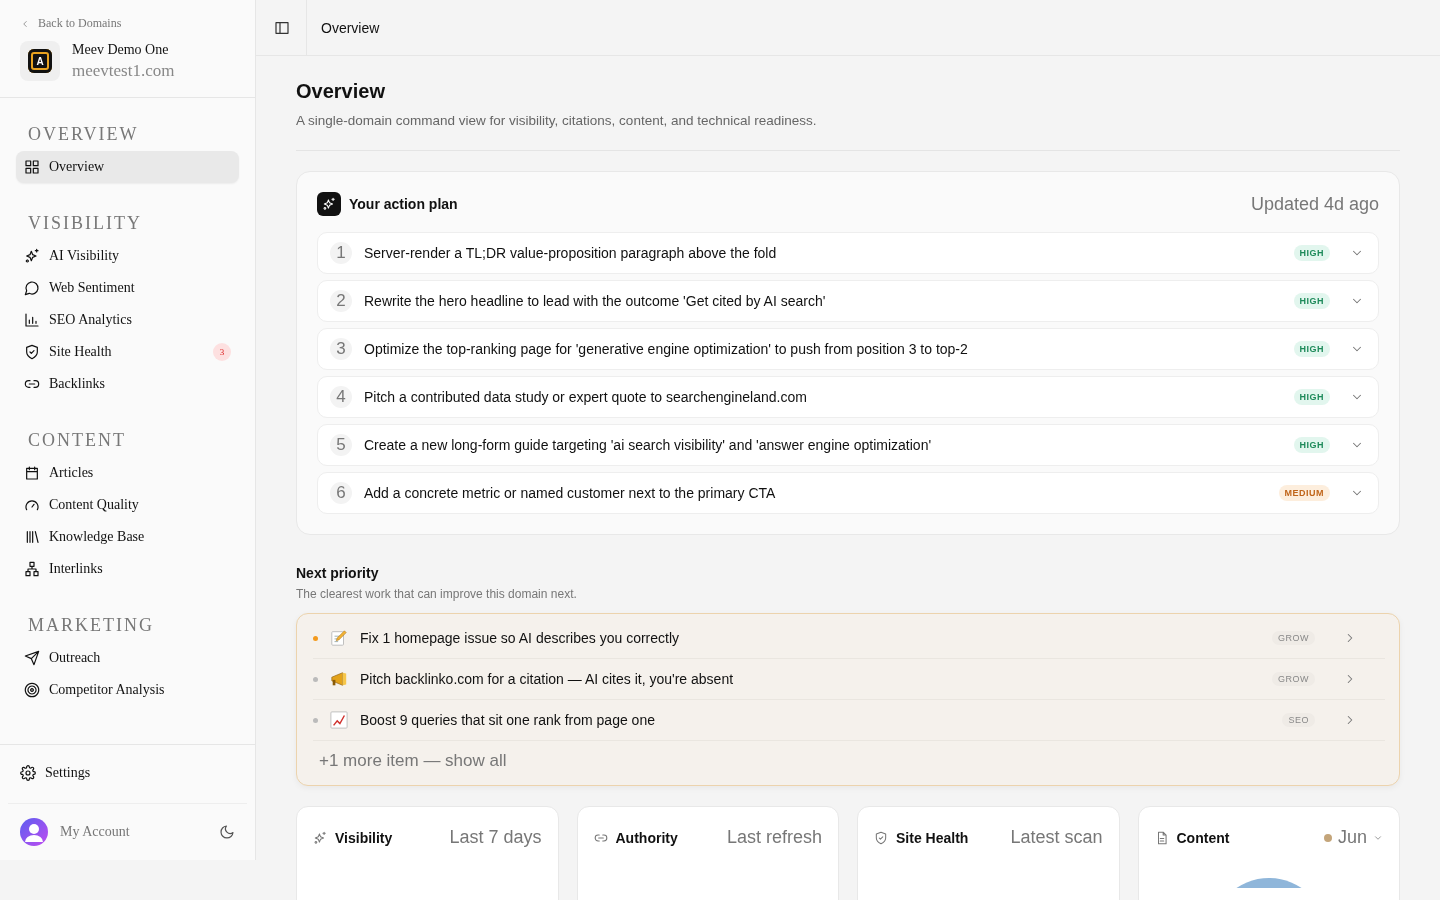  I want to click on action-item: 1 Server-render a TL;DR value-proposition paragraph above the fold HIGH, so click(848, 253).